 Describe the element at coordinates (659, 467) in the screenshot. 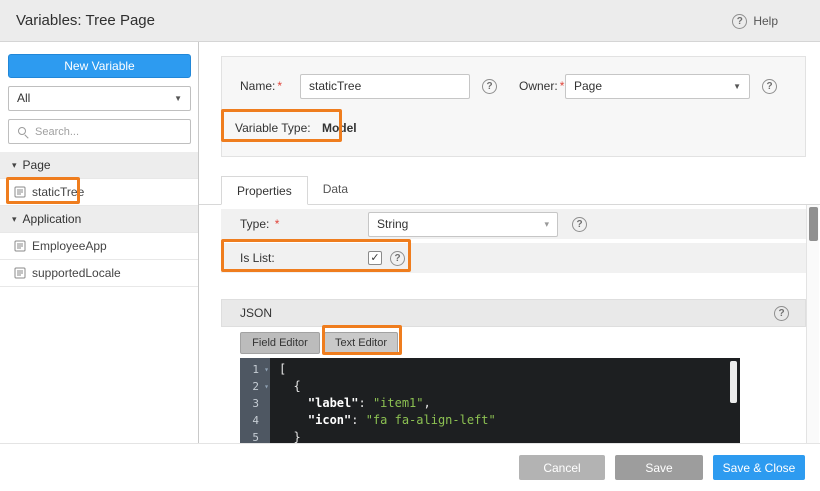

I see `save-button: Save` at that location.